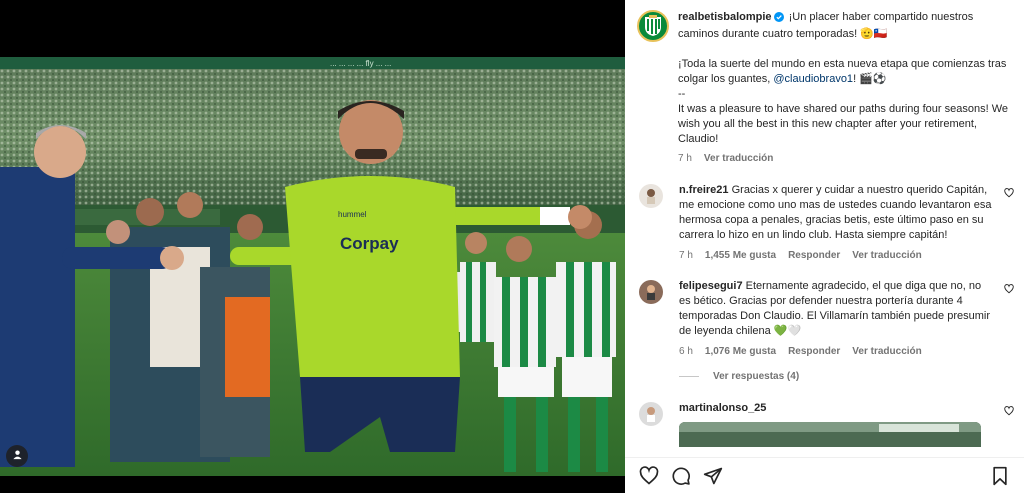 This screenshot has height=493, width=1024. I want to click on bookmark-icon, so click(1000, 476).